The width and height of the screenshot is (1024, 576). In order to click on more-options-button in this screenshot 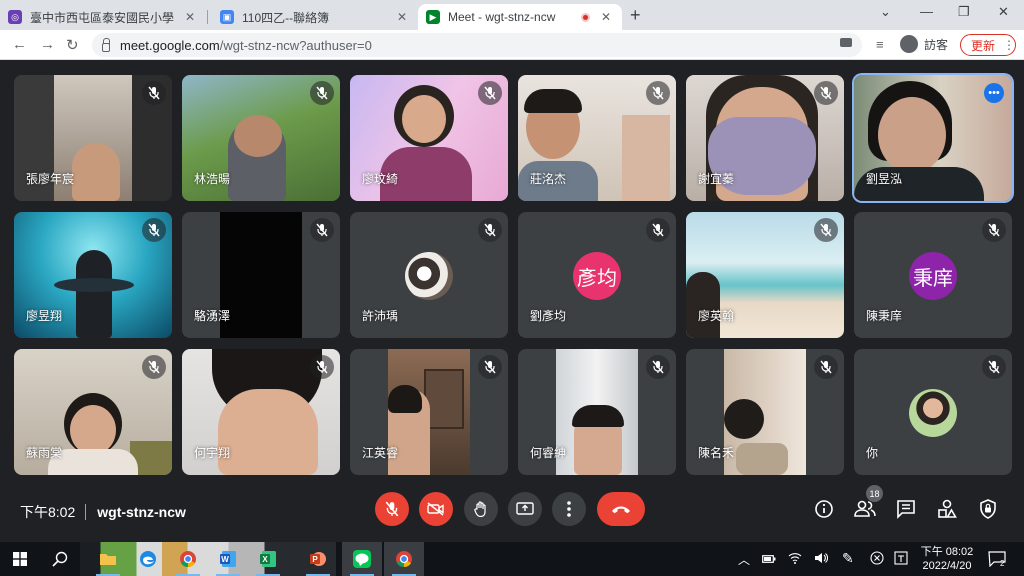, I will do `click(569, 509)`.